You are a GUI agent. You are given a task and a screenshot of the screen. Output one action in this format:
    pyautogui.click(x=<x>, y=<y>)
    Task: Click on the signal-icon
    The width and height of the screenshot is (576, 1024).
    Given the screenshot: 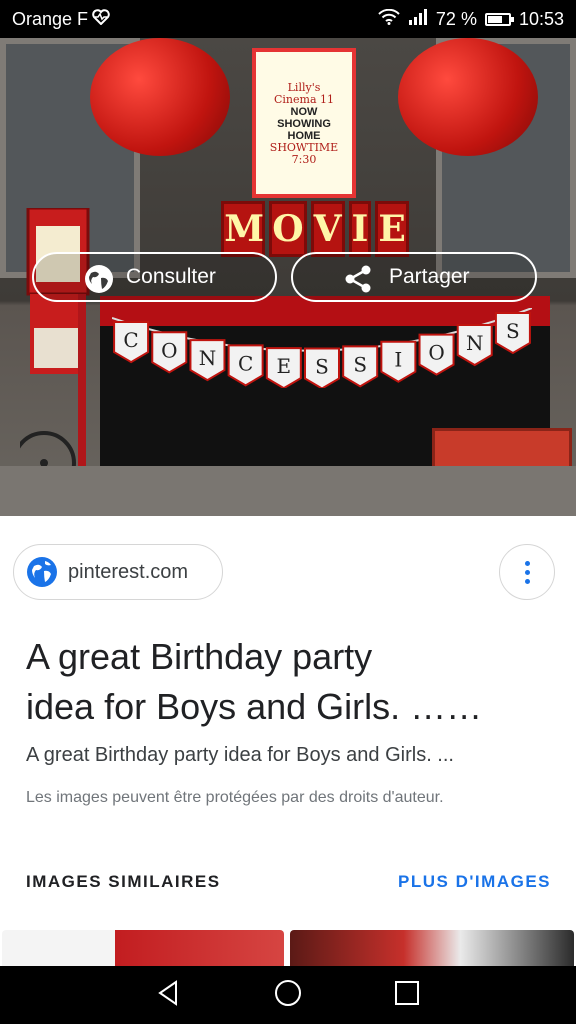 What is the action you would take?
    pyautogui.click(x=418, y=19)
    